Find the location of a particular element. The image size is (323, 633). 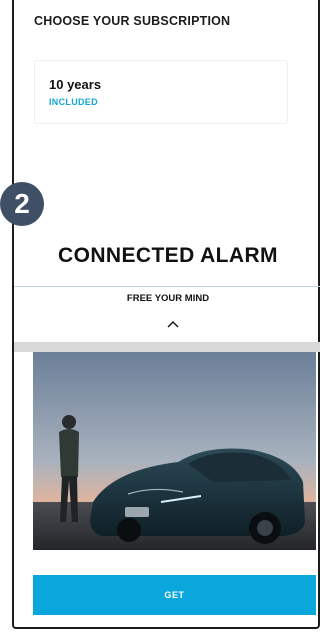

product-subtitle: FREE YOUR MIND is located at coordinates (168, 298).